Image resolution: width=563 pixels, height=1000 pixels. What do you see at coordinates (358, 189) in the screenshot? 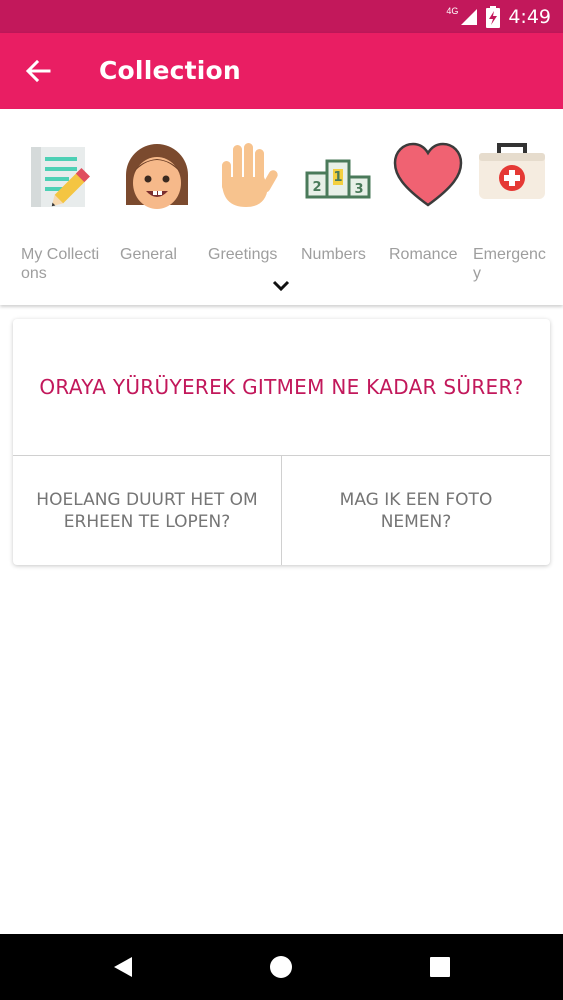
I see `svg-text: 3` at bounding box center [358, 189].